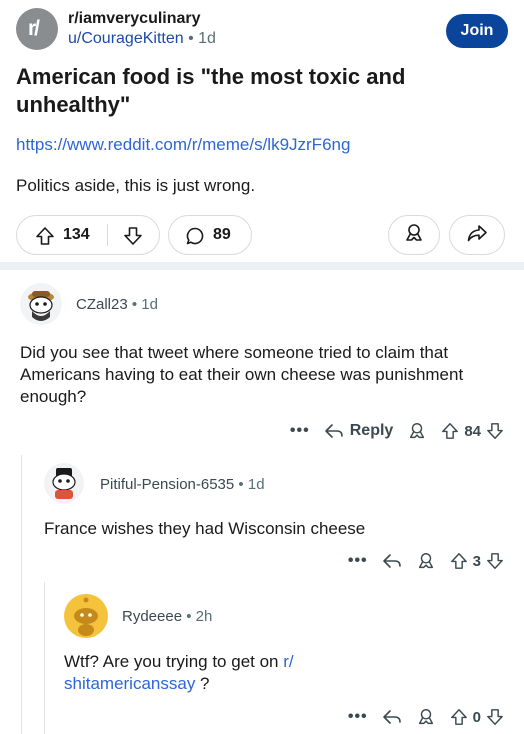 The width and height of the screenshot is (524, 734). I want to click on post-author: u/CourageKitten, so click(126, 38).